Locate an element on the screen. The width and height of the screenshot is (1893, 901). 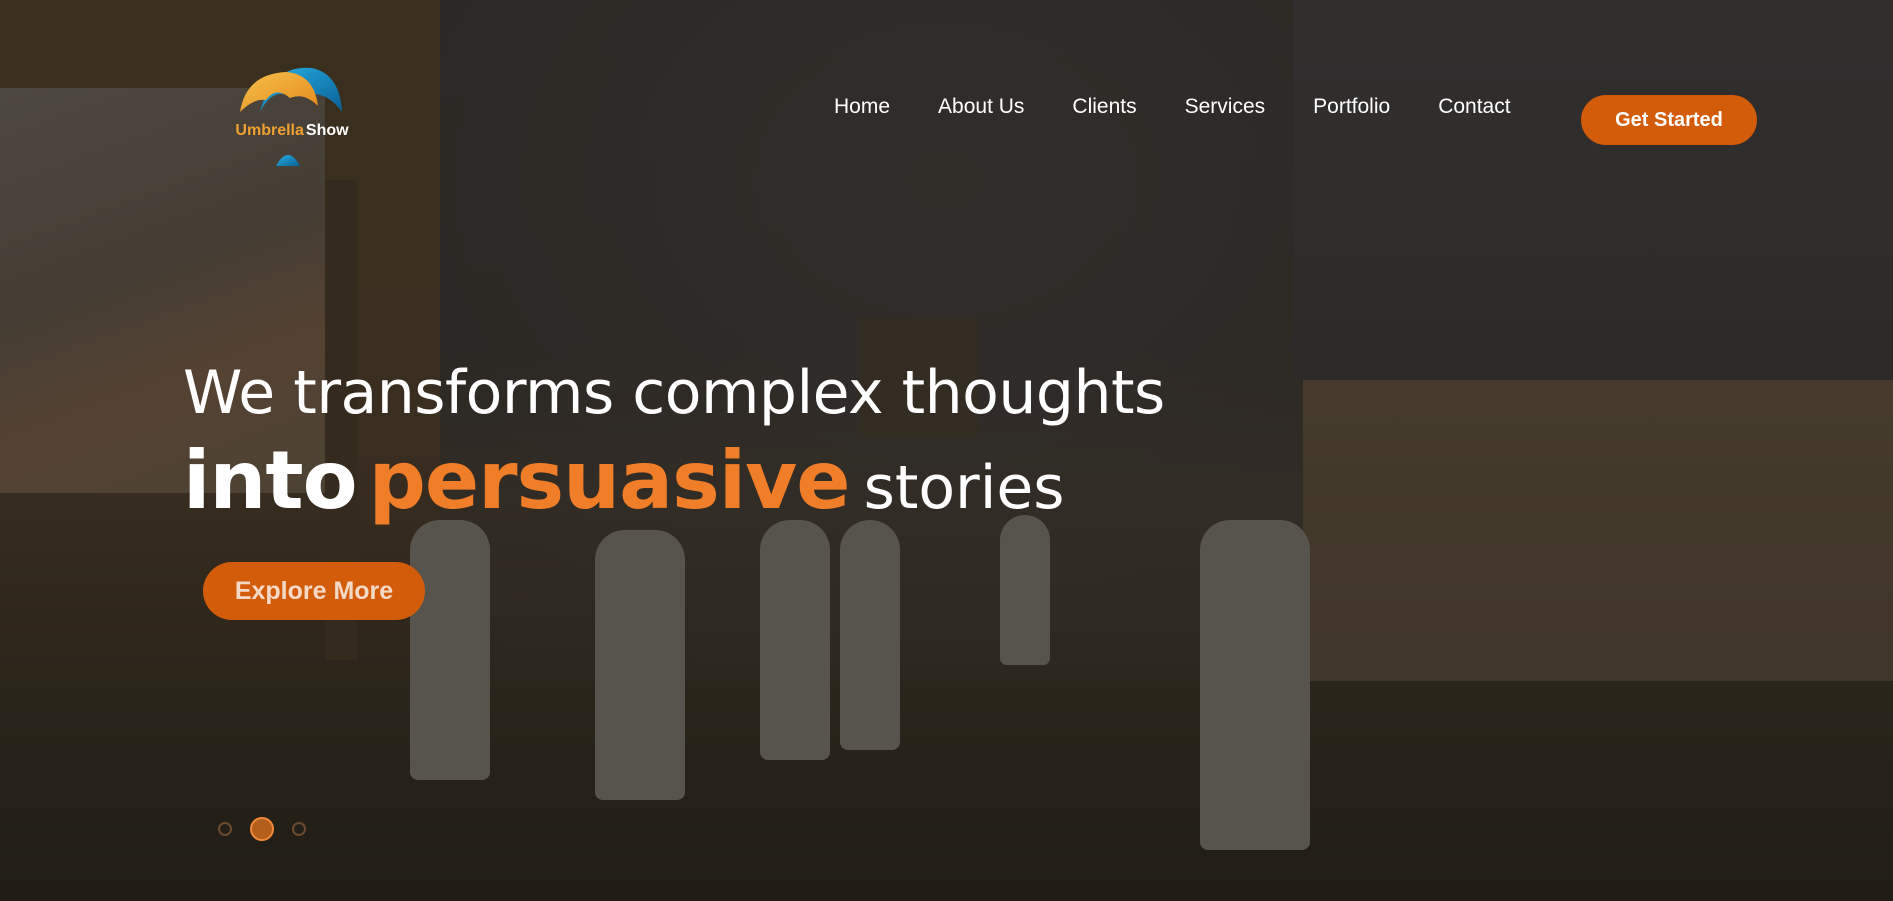
hero-headline-line2: into persuasive stories is located at coordinates (624, 480).